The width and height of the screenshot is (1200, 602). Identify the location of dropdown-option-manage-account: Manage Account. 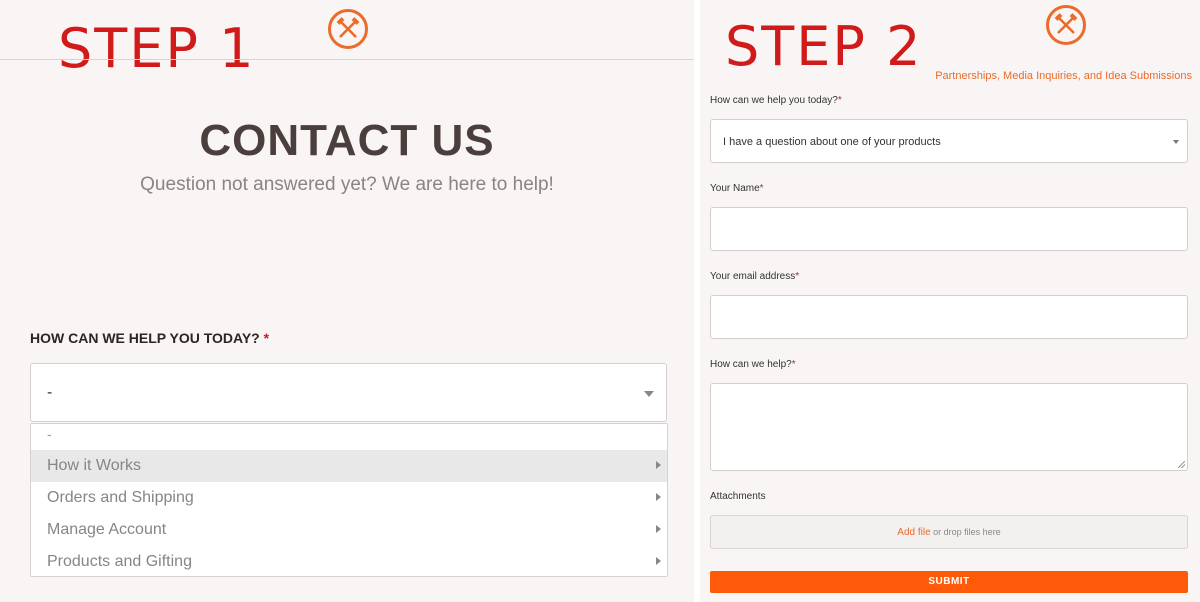
(349, 530).